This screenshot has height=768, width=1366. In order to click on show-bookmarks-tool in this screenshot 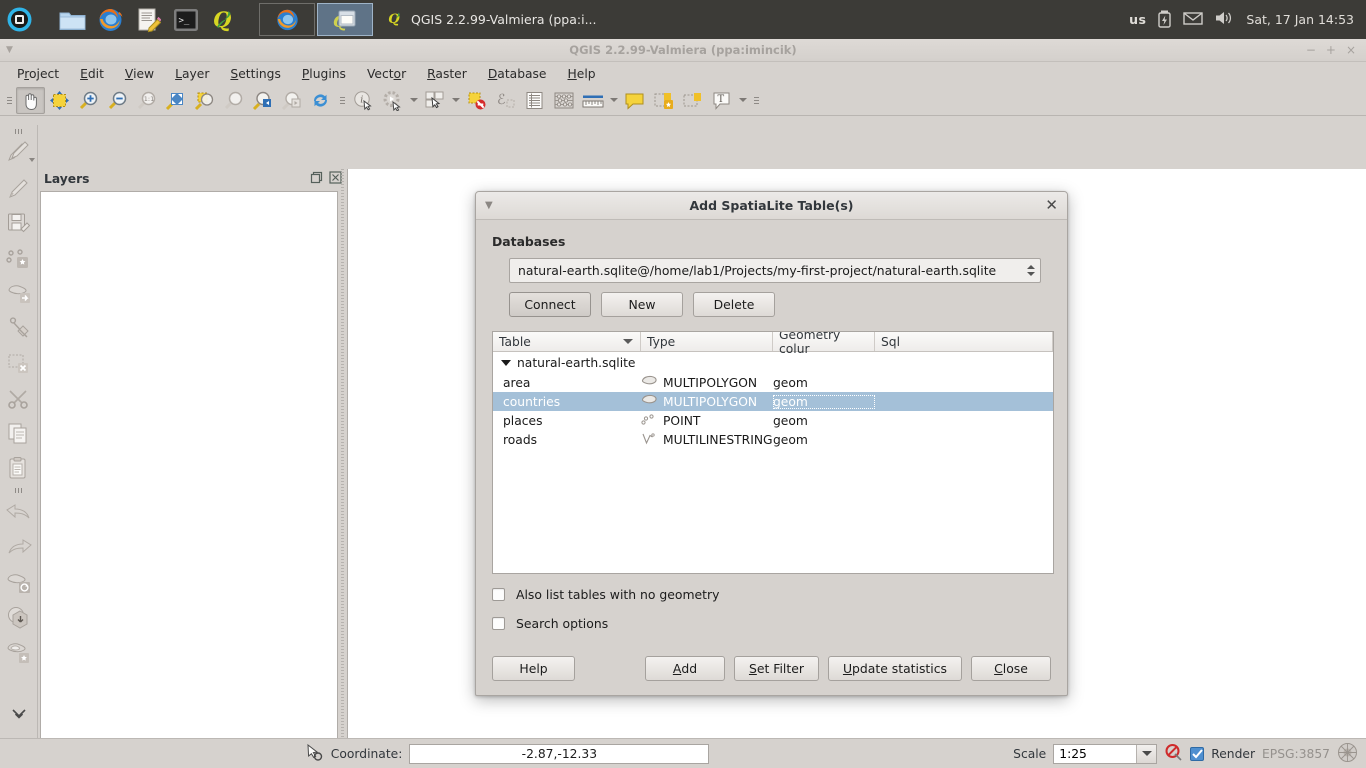, I will do `click(692, 100)`.